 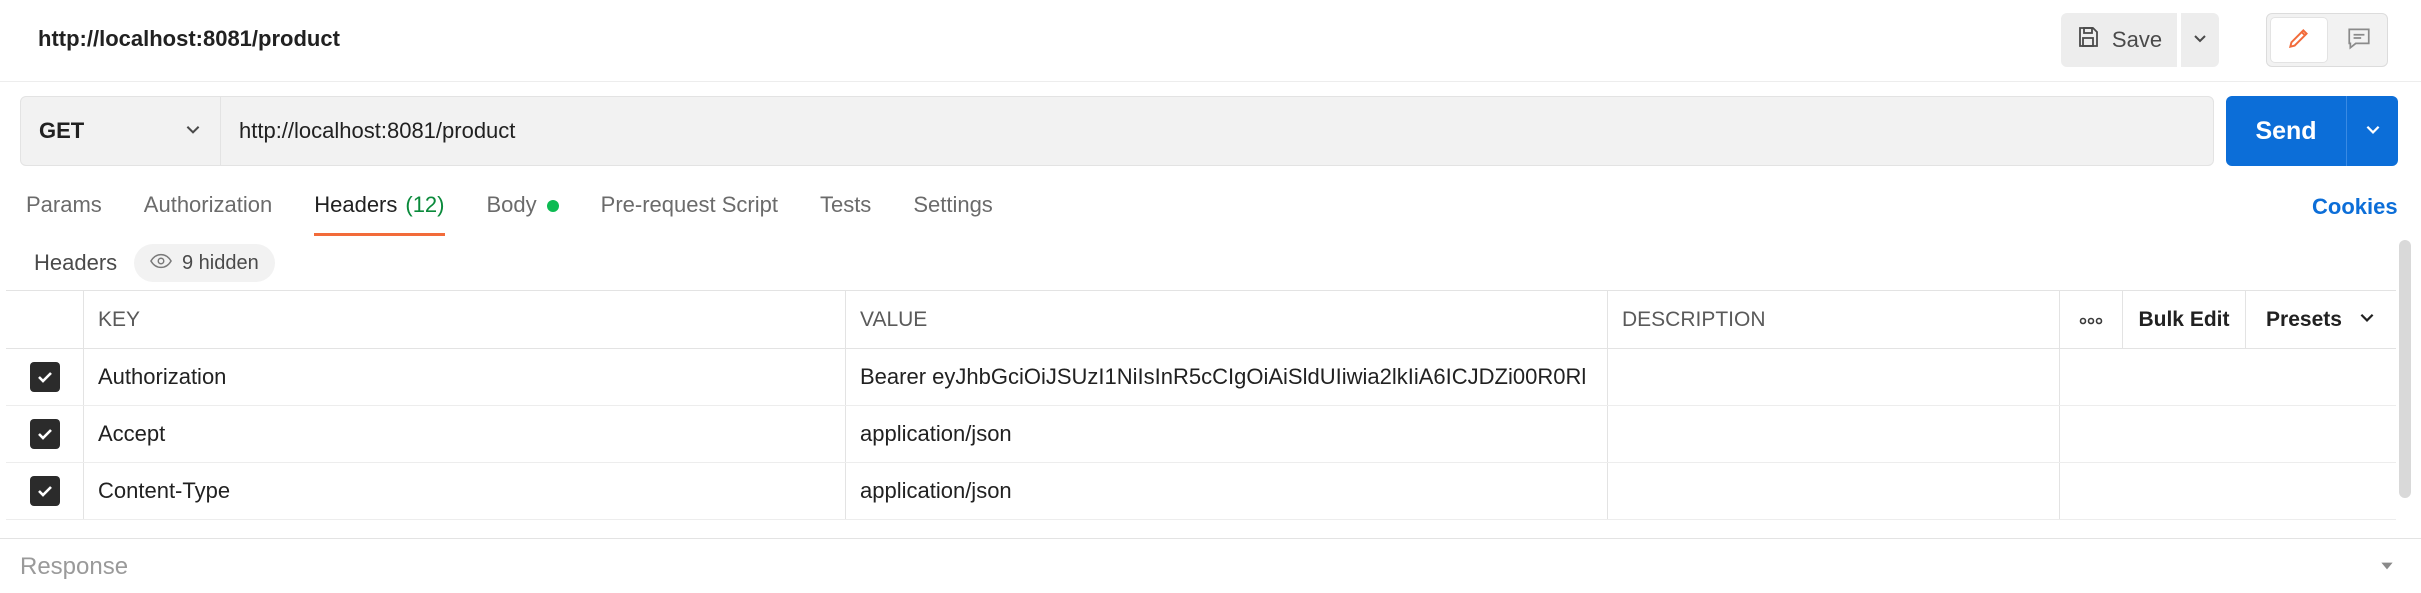 I want to click on headers-scrollbar, so click(x=2405, y=369).